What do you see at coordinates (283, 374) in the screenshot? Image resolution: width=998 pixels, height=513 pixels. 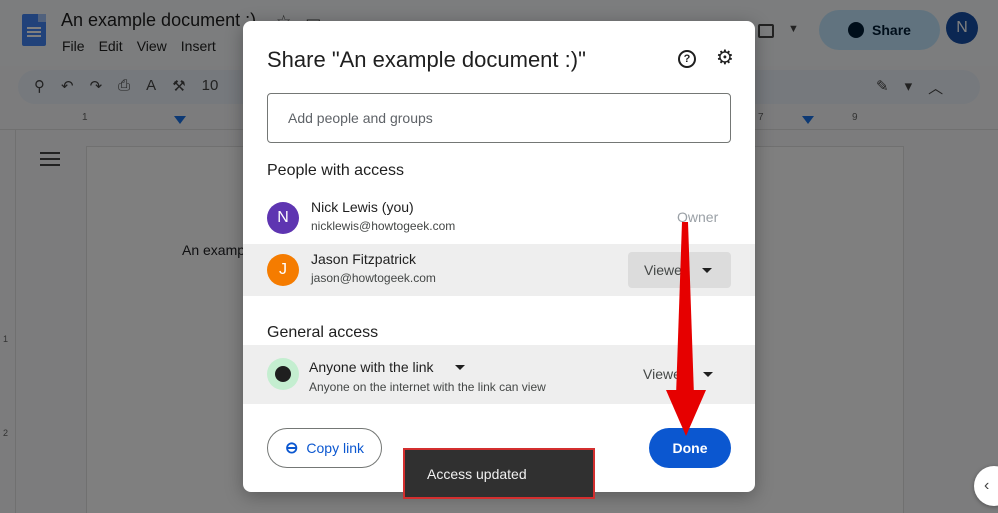 I see `globe-icon` at bounding box center [283, 374].